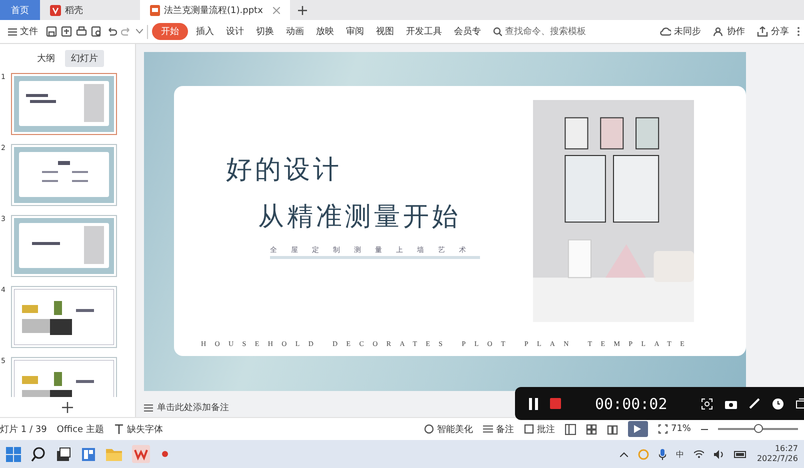 The width and height of the screenshot is (804, 468). I want to click on grid-view-icon, so click(591, 429).